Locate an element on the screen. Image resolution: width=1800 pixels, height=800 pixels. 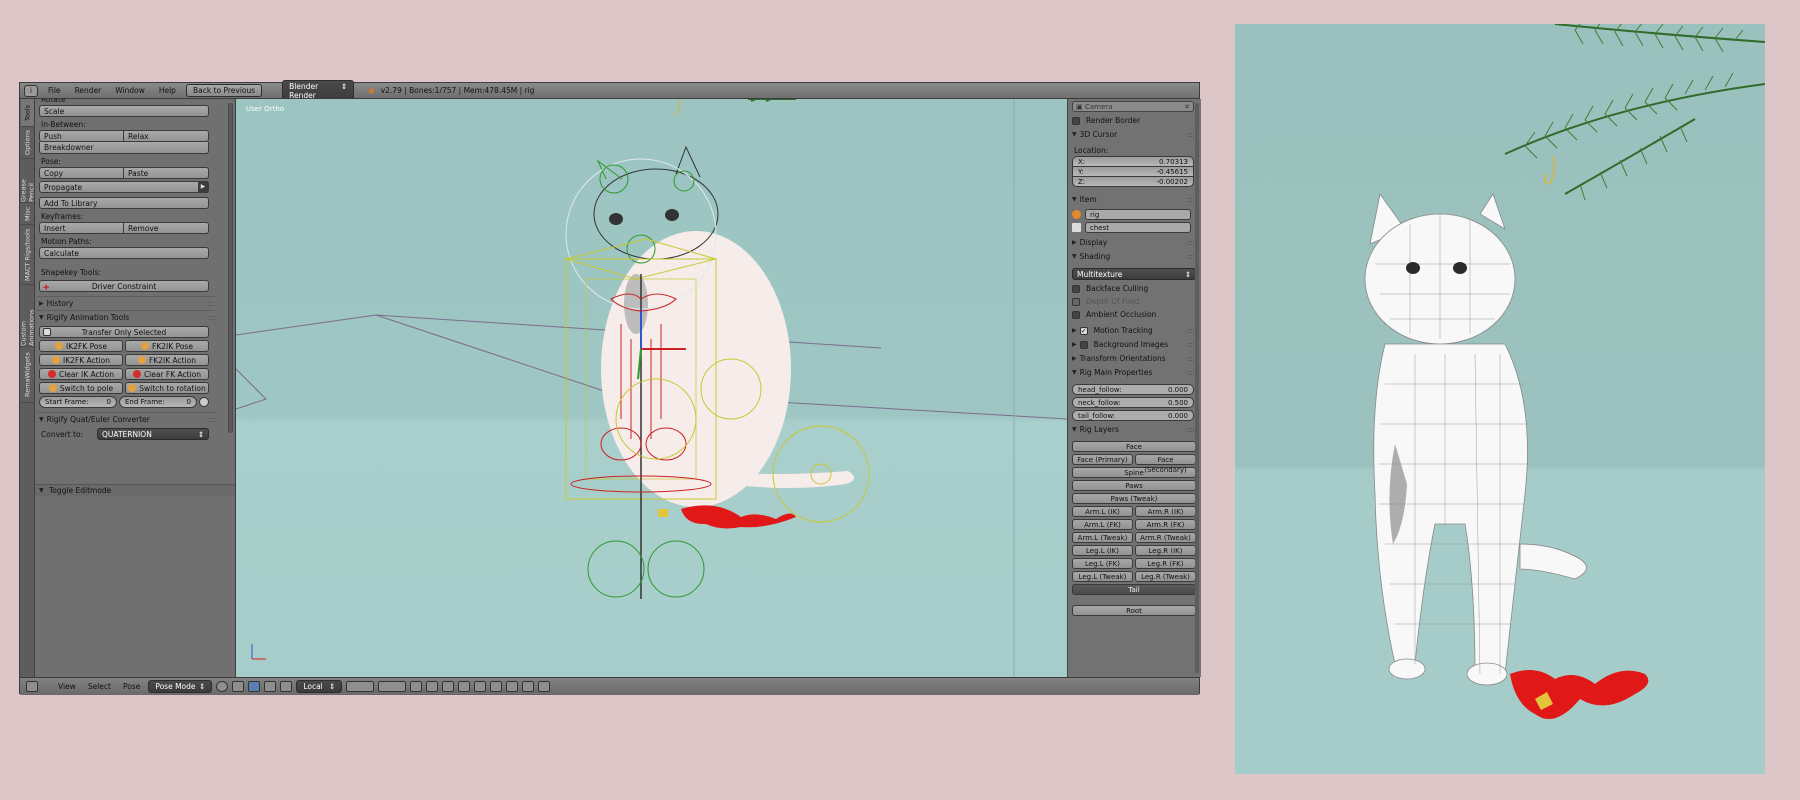
tab-tools: Tools is located at coordinates (27, 113).